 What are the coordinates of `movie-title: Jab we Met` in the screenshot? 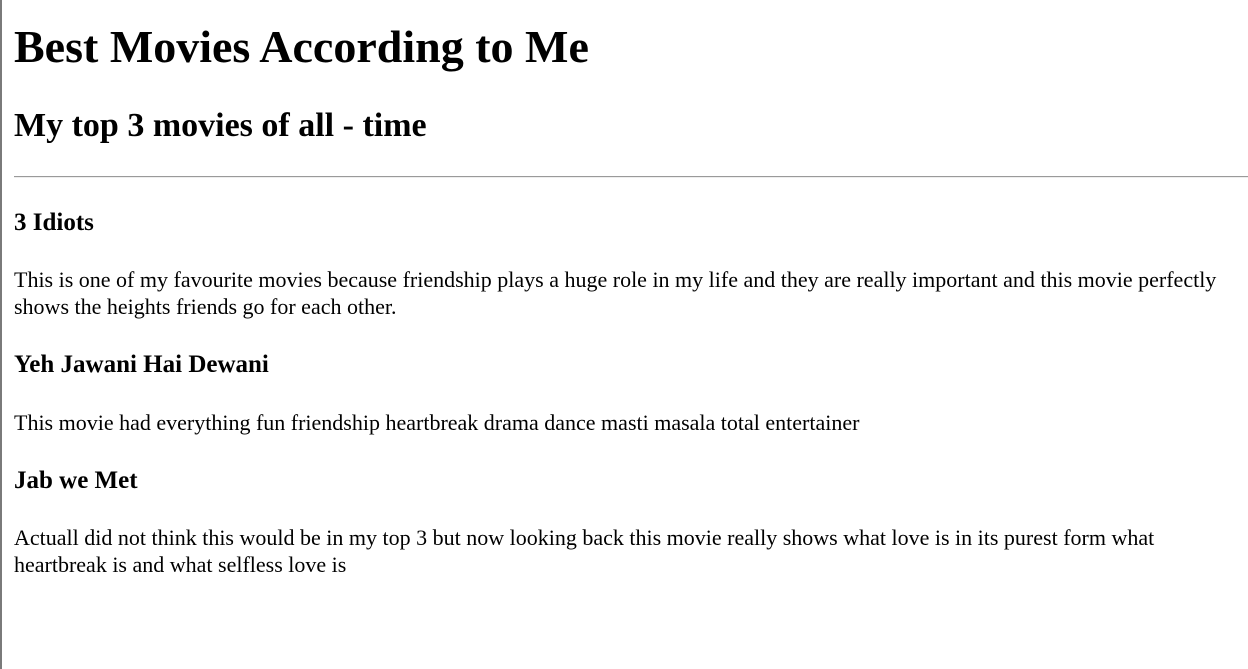 It's located at (76, 480).